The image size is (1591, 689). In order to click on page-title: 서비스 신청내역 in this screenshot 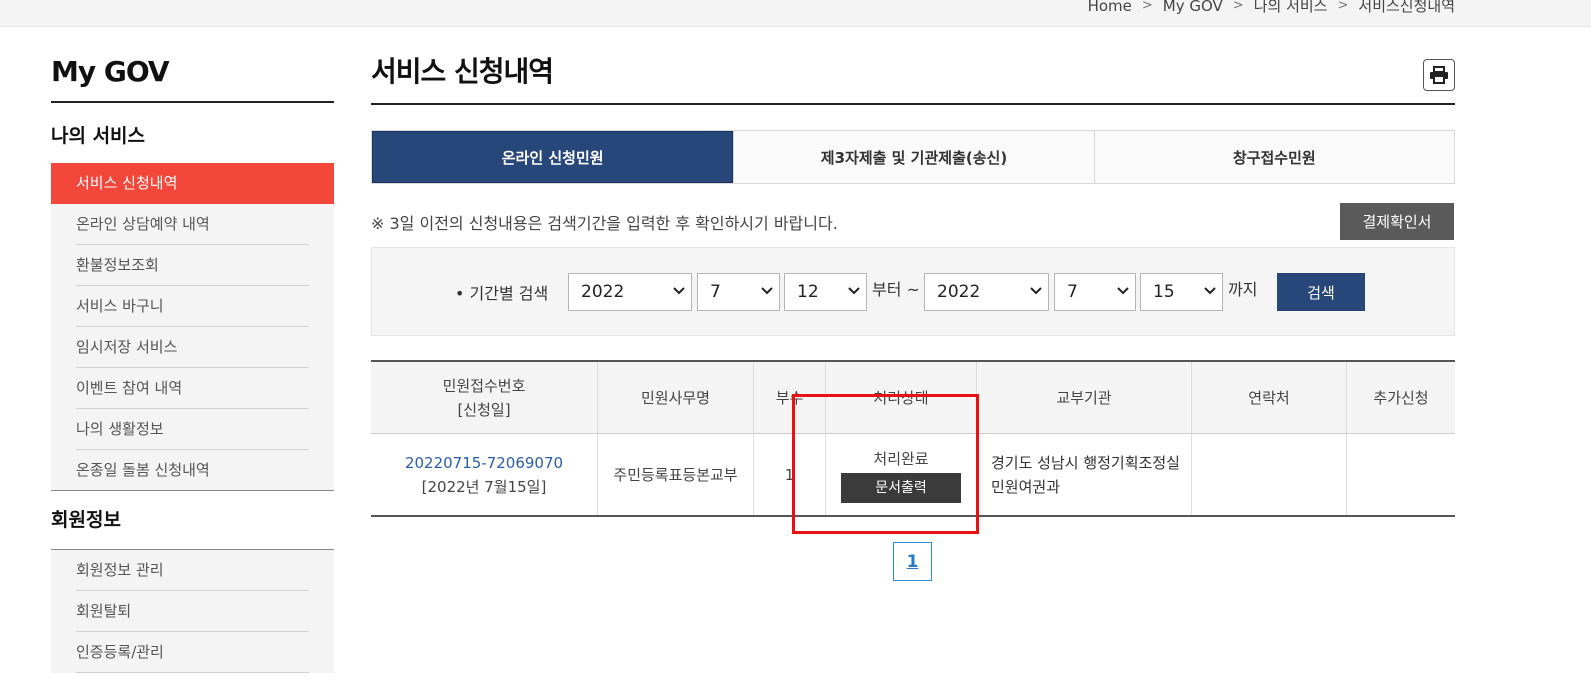, I will do `click(913, 77)`.